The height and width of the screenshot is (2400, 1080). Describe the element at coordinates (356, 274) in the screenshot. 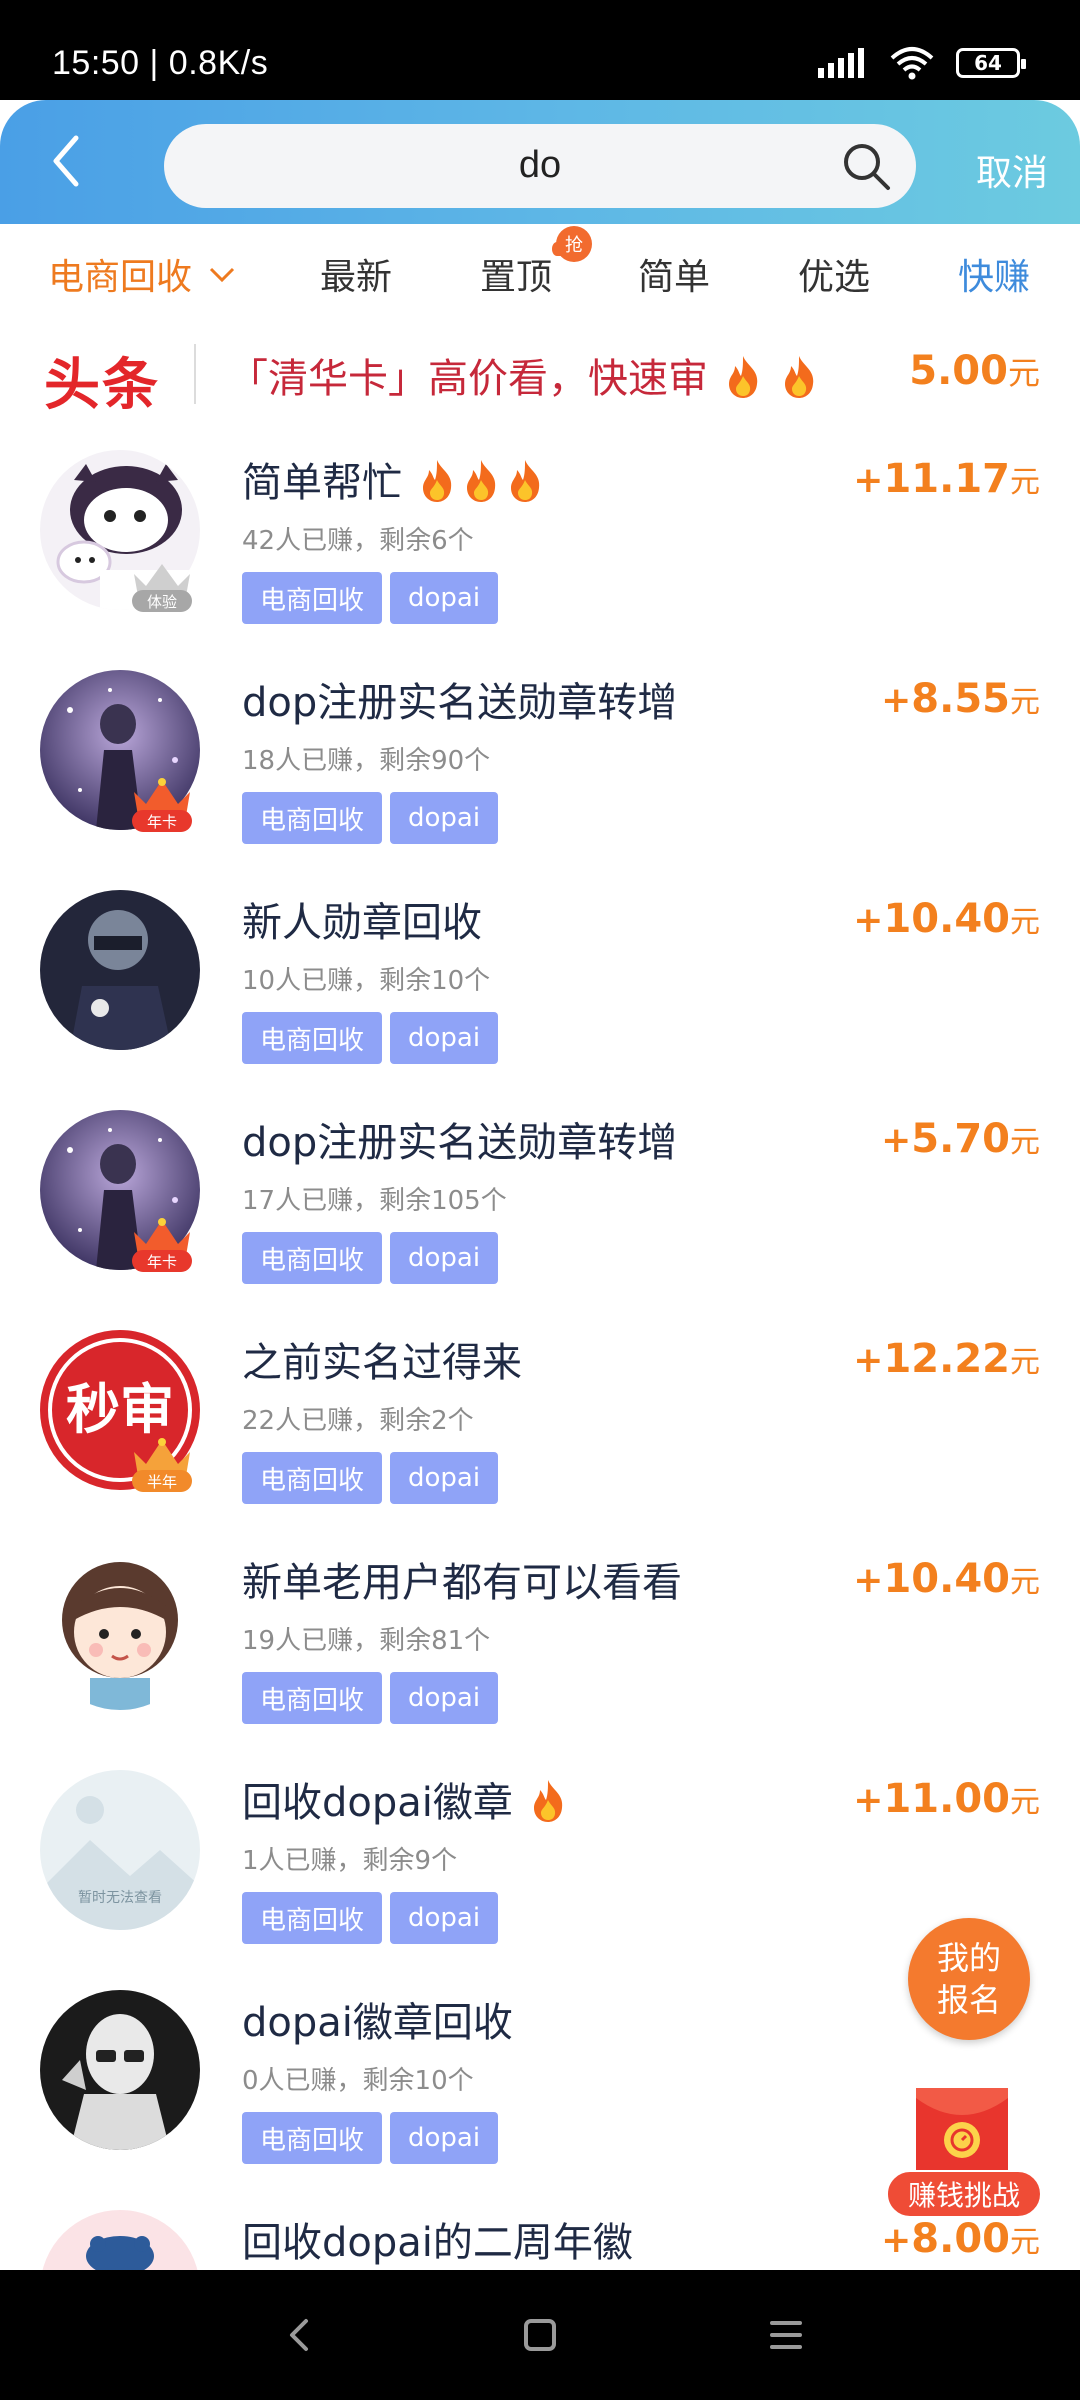

I see `tab-latest: 最新` at that location.